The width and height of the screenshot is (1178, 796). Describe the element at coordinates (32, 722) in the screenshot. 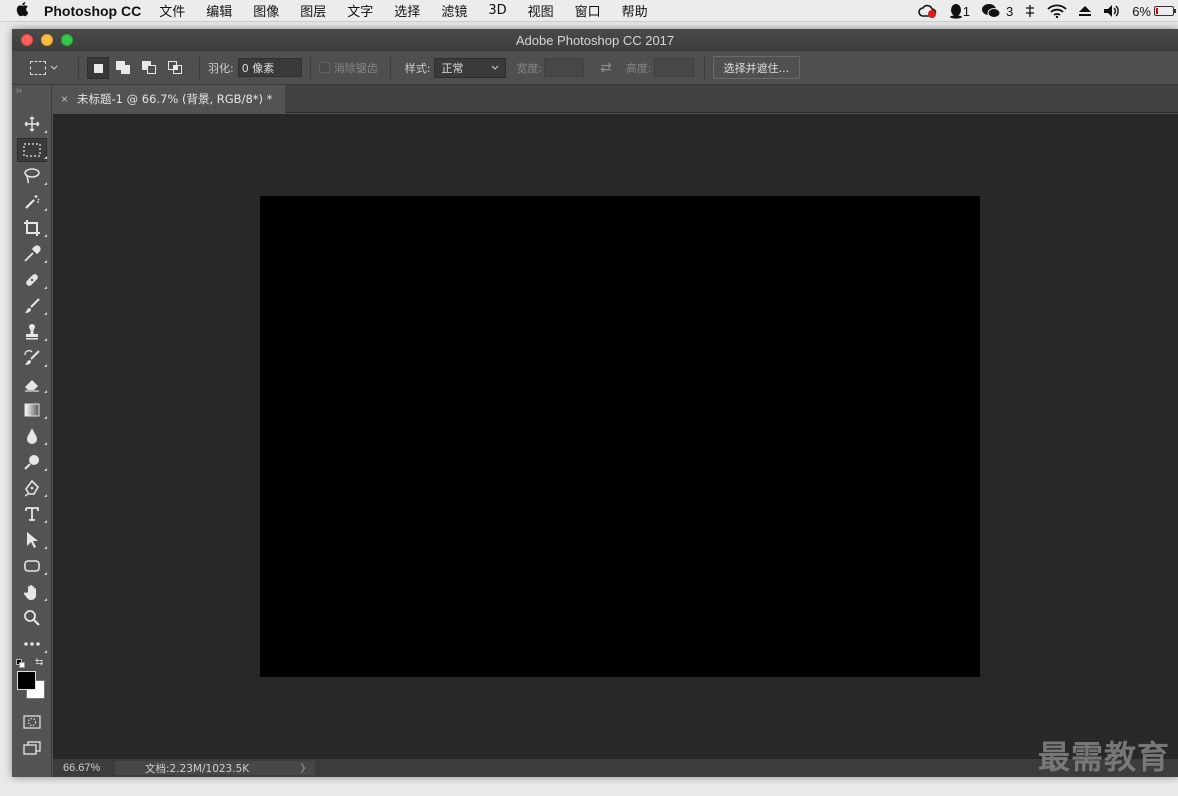

I see `quick-mask-button` at that location.